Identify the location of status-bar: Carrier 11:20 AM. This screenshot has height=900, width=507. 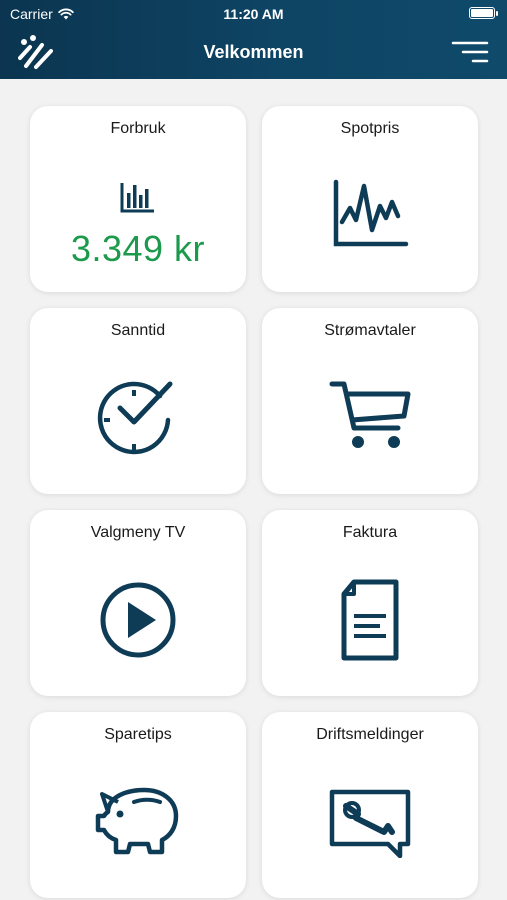
(253, 14).